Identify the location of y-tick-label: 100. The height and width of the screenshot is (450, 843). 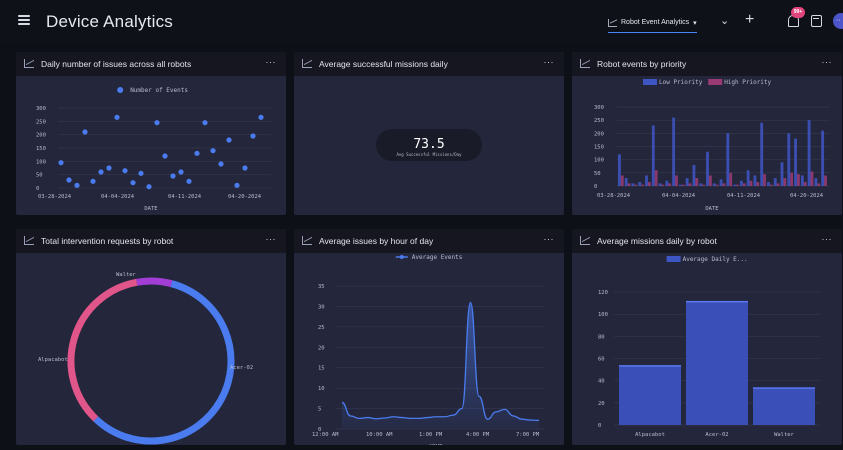
(599, 161).